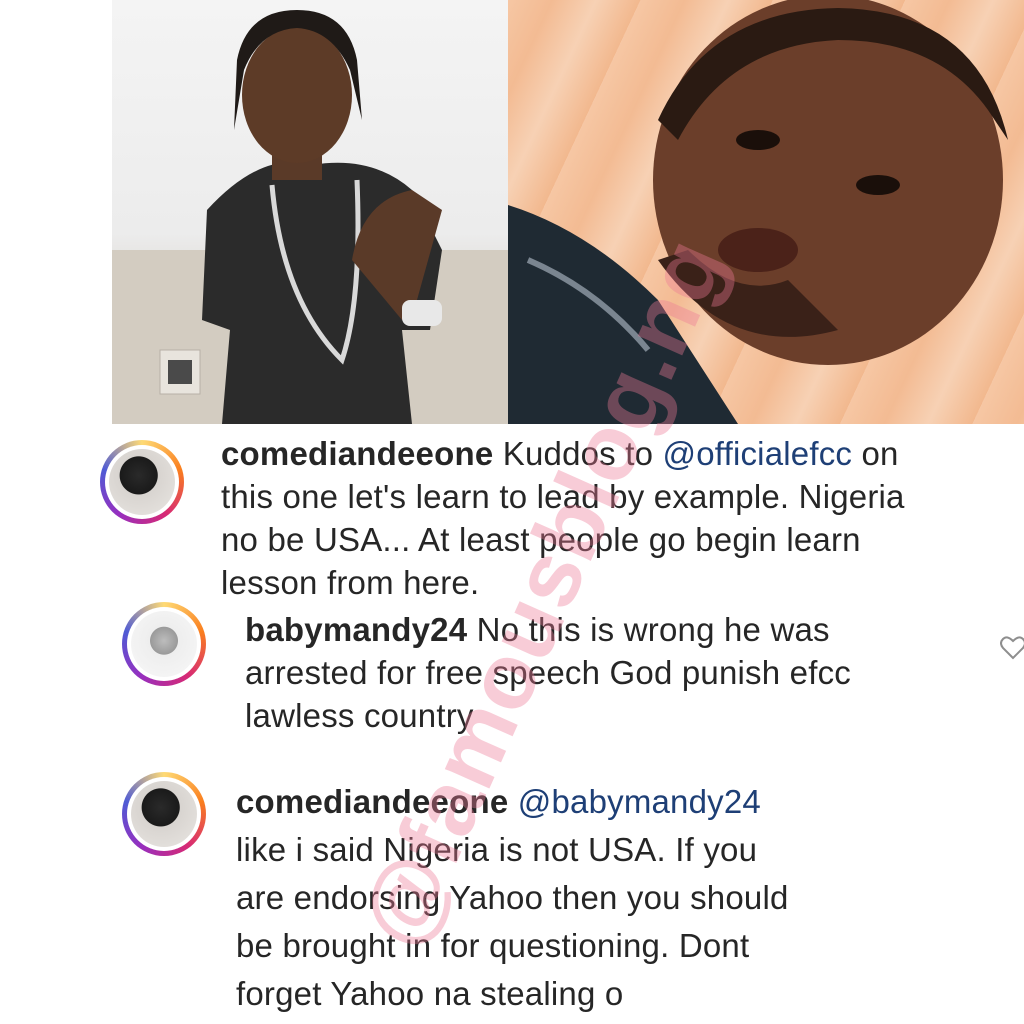 Image resolution: width=1024 pixels, height=1024 pixels. What do you see at coordinates (493, 945) in the screenshot?
I see `comment-line: be brought in for questioning. Dont` at bounding box center [493, 945].